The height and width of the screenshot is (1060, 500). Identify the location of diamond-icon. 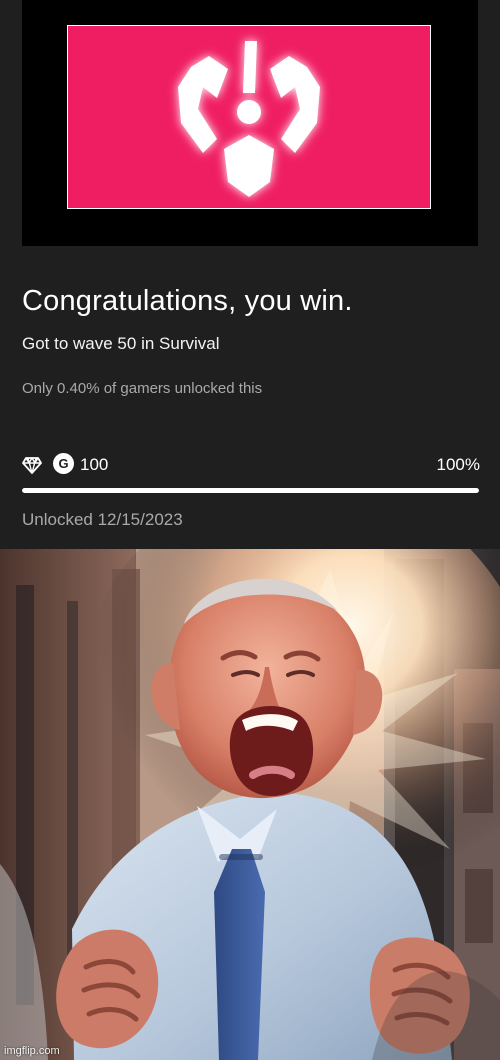
(32, 465).